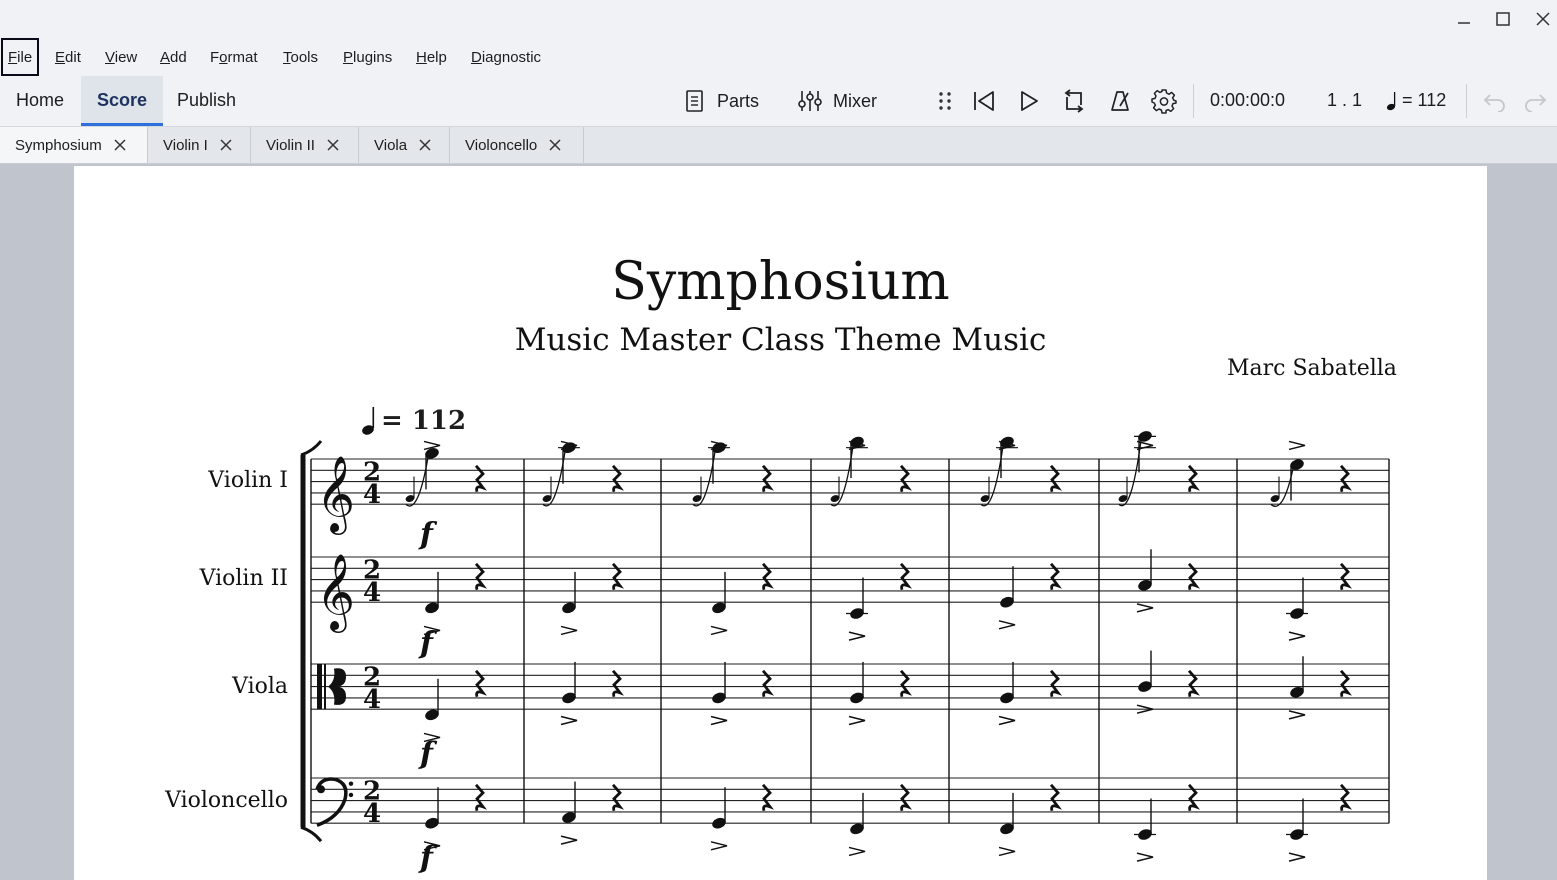  Describe the element at coordinates (206, 101) in the screenshot. I see `tab-publish: Publish` at that location.